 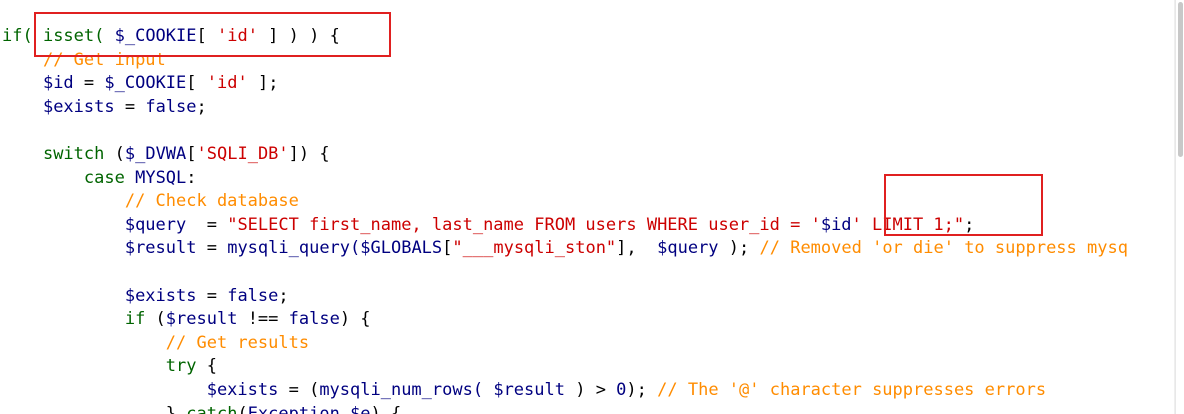 I want to click on code-token: {, so click(x=206, y=366).